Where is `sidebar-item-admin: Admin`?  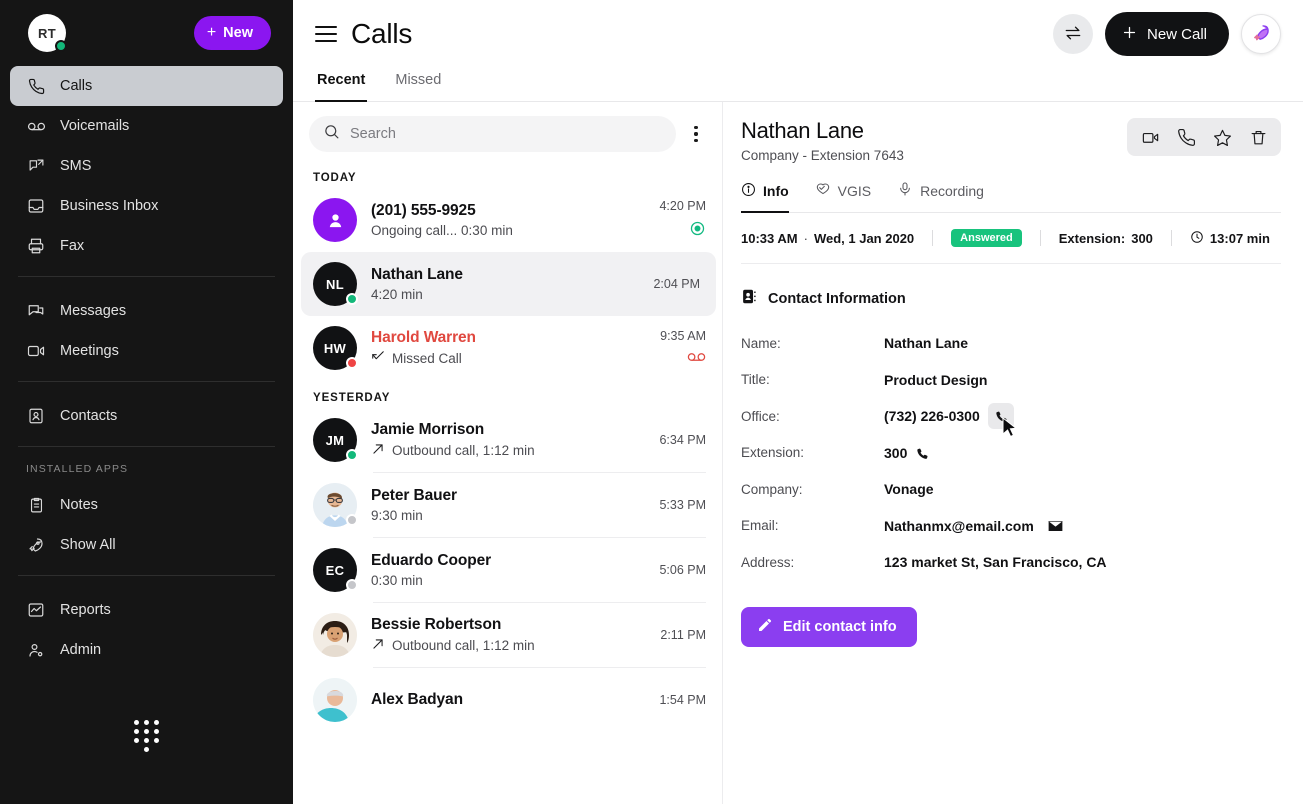 sidebar-item-admin: Admin is located at coordinates (146, 650).